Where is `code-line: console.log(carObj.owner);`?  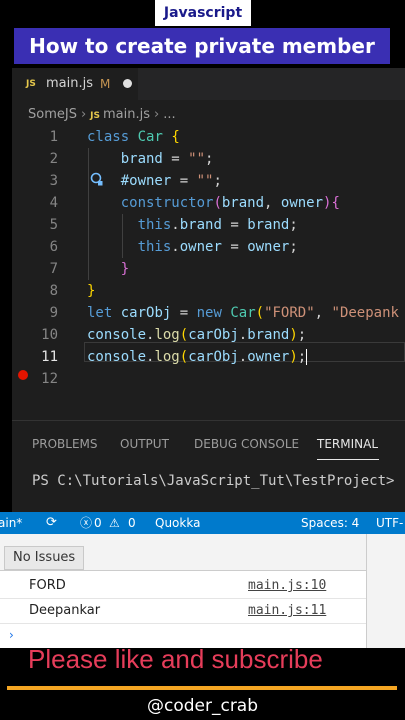 code-line: console.log(carObj.owner); is located at coordinates (197, 357).